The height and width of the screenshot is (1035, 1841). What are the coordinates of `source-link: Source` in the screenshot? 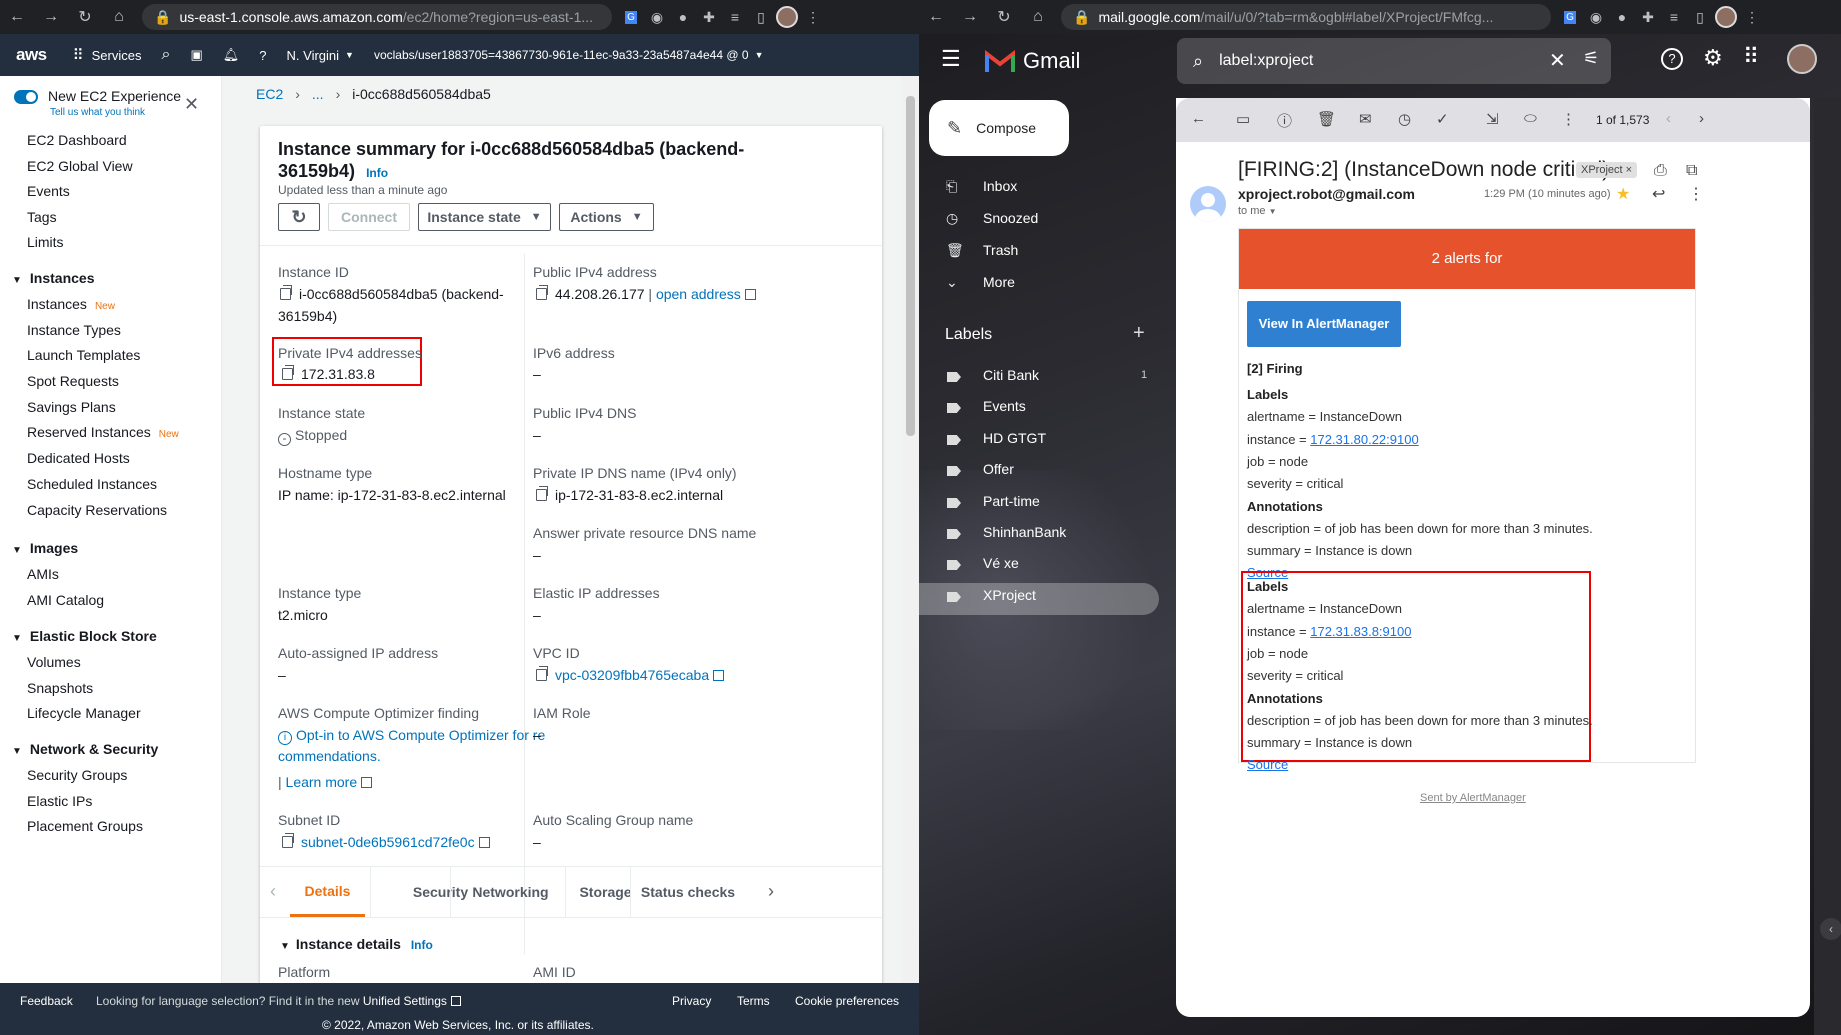 It's located at (1267, 764).